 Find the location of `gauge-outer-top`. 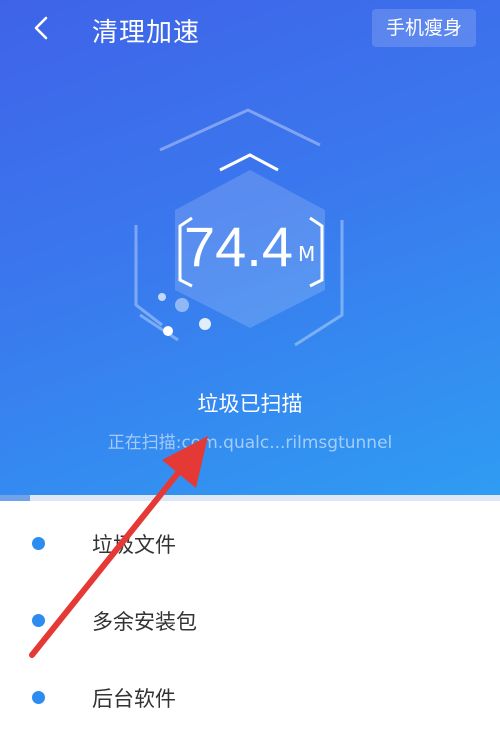

gauge-outer-top is located at coordinates (240, 130).